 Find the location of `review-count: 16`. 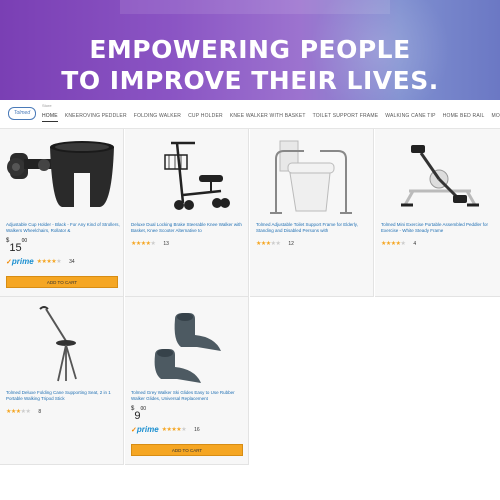

review-count: 16 is located at coordinates (197, 430).